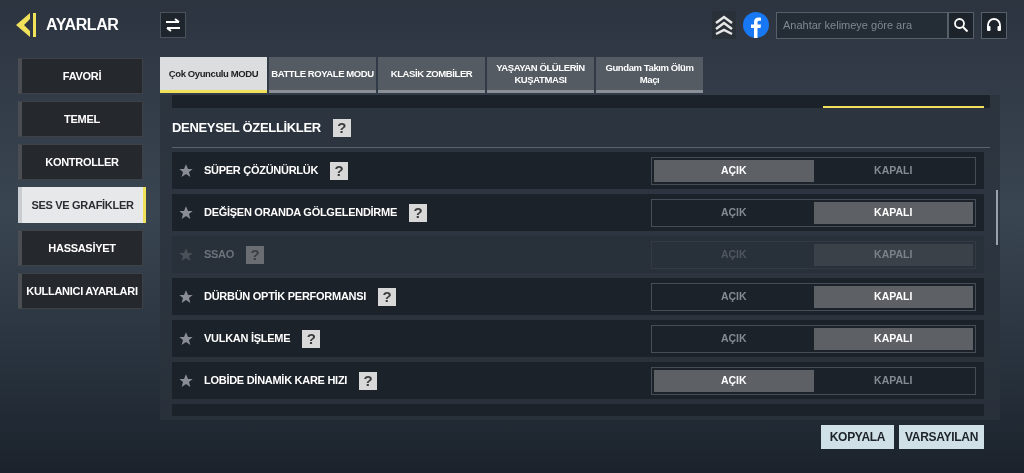 This screenshot has height=473, width=1024. I want to click on setting-label: SÜPER ÇÖZÜNÜRLÜK, so click(261, 171).